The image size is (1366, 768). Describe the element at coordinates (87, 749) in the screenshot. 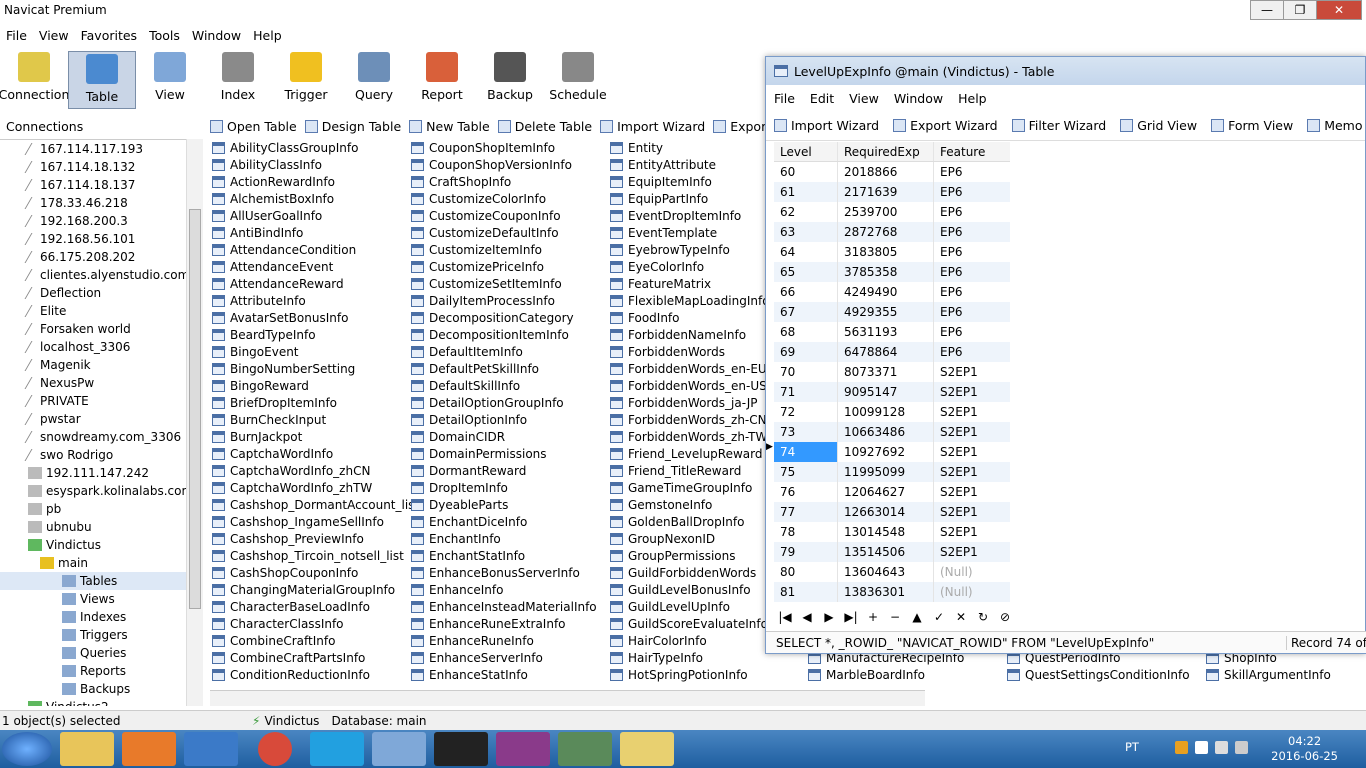

I see `explorer-taskbar-icon` at that location.